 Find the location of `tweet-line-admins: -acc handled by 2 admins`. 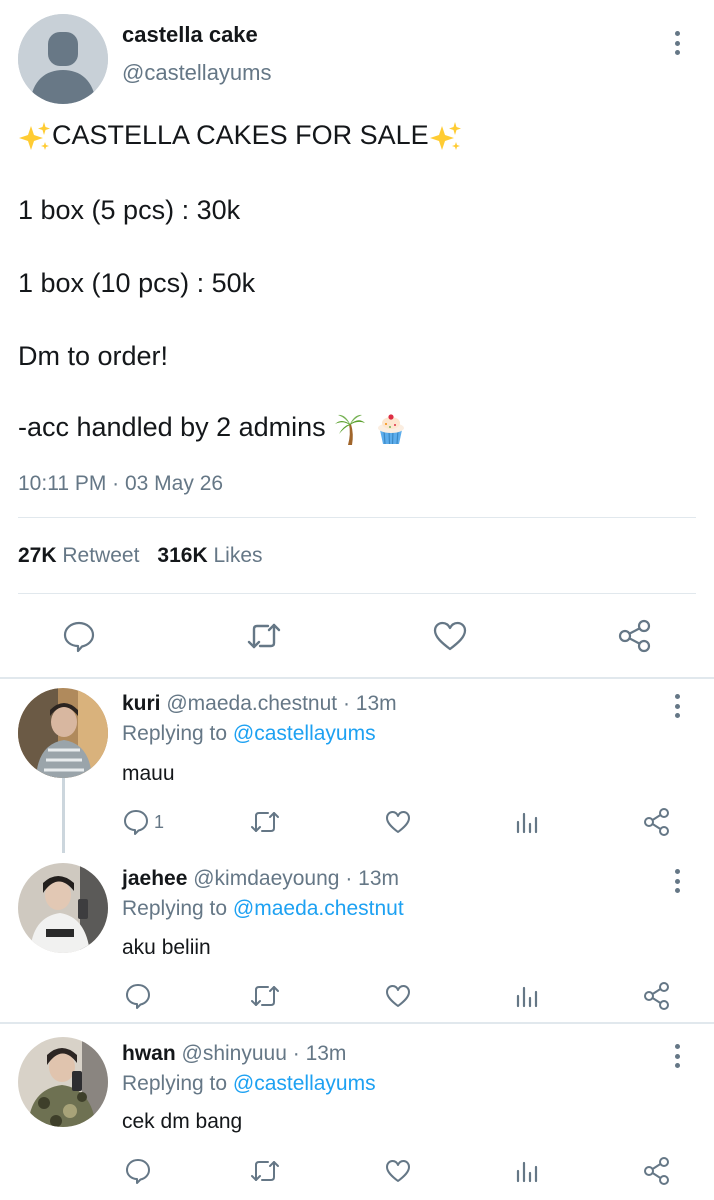

tweet-line-admins: -acc handled by 2 admins is located at coordinates (212, 429).